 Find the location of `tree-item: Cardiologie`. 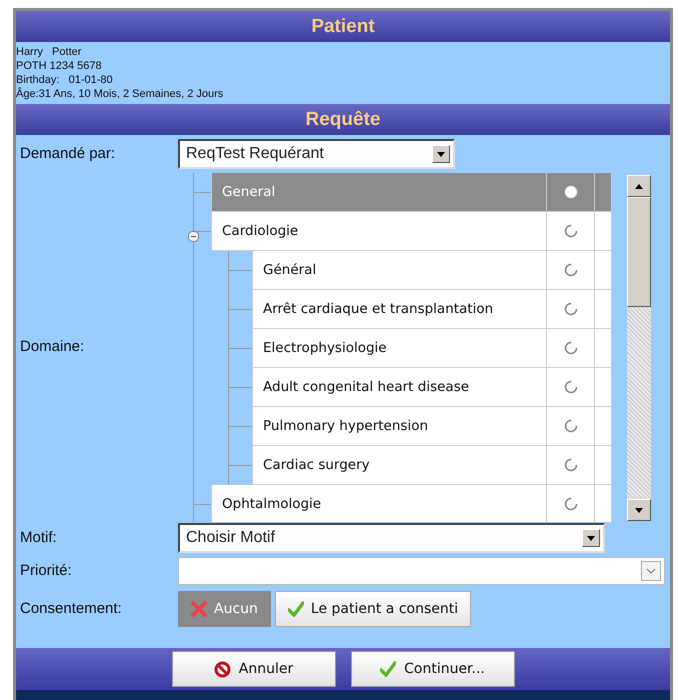

tree-item: Cardiologie is located at coordinates (379, 231).